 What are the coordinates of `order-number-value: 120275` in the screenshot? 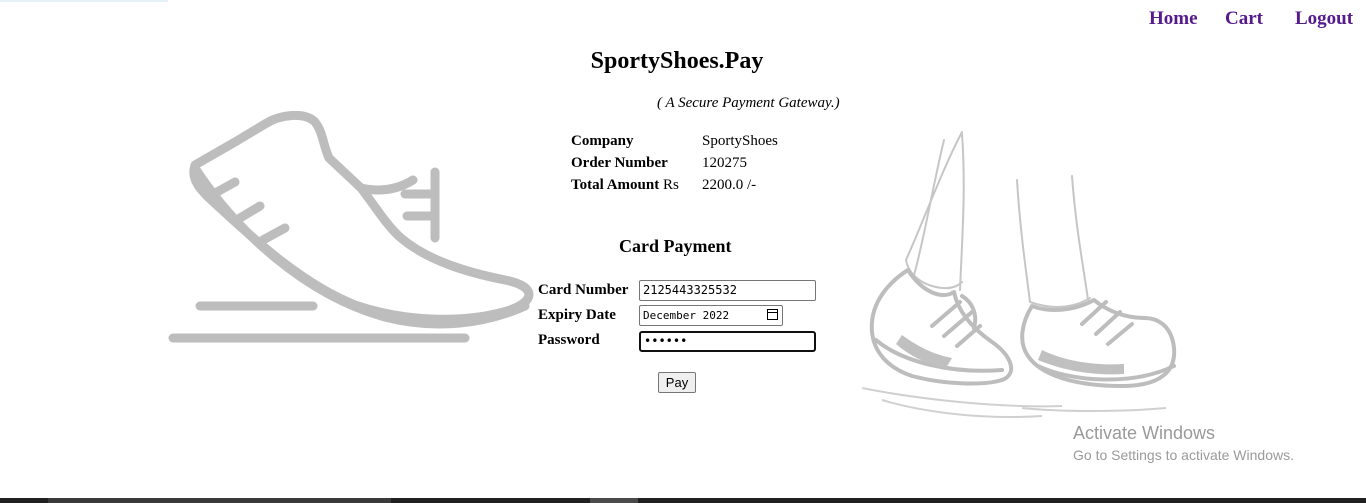 It's located at (724, 163).